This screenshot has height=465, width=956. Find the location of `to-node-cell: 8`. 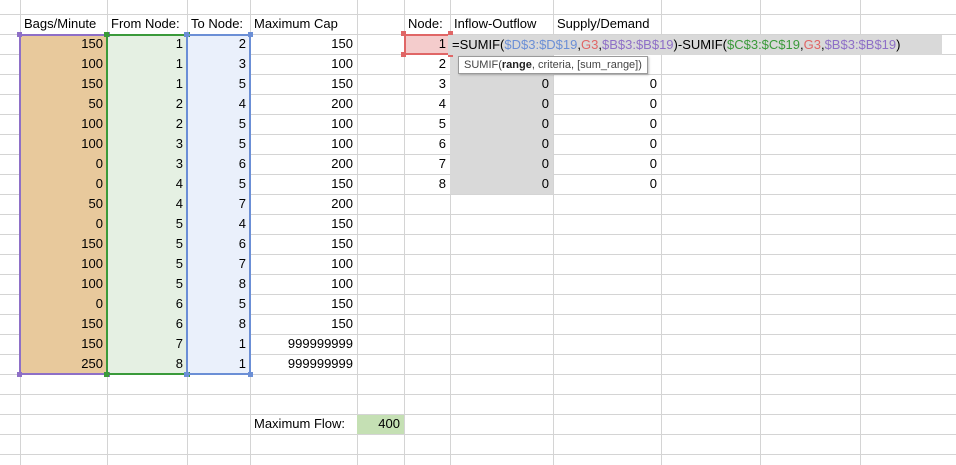

to-node-cell: 8 is located at coordinates (218, 324).